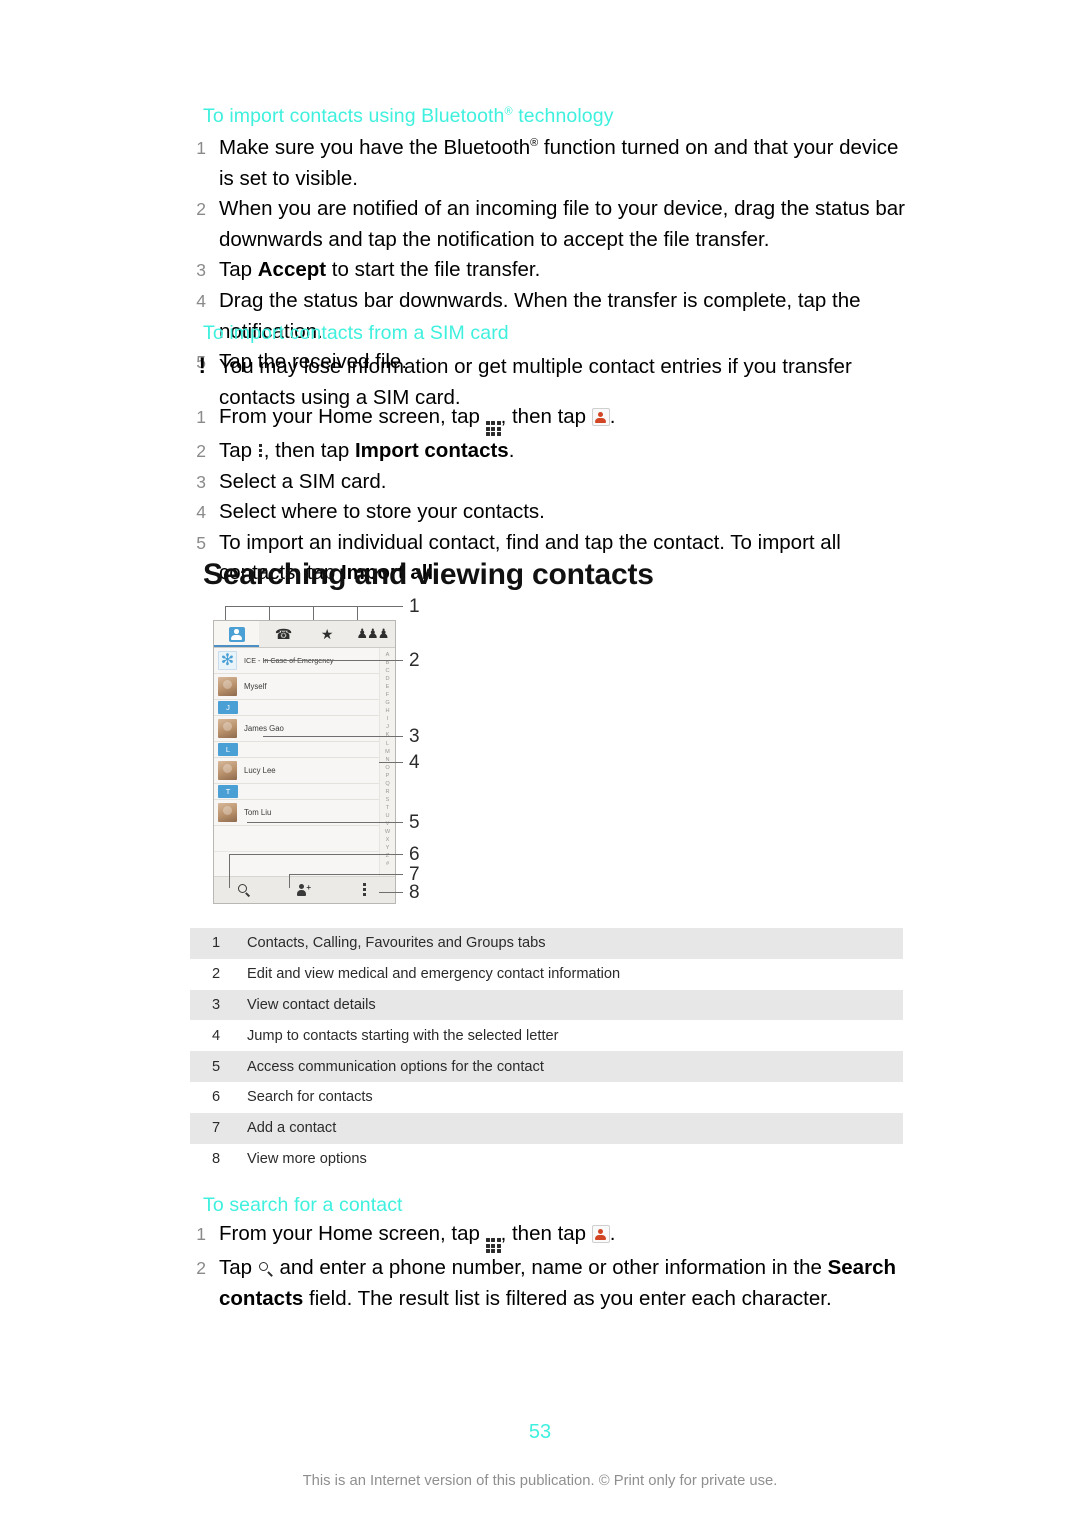  I want to click on callout-number: 2, so click(414, 660).